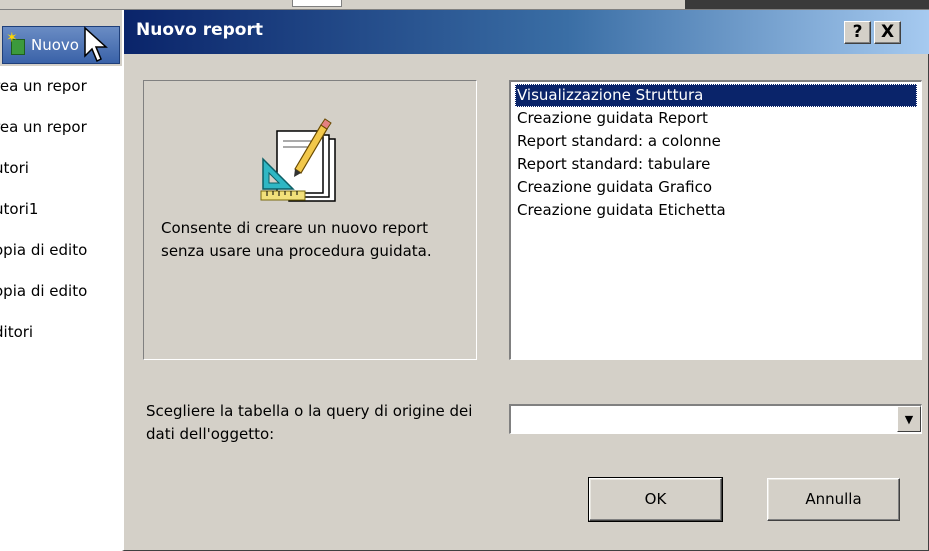  What do you see at coordinates (61, 332) in the screenshot?
I see `object-list-item: ditori` at bounding box center [61, 332].